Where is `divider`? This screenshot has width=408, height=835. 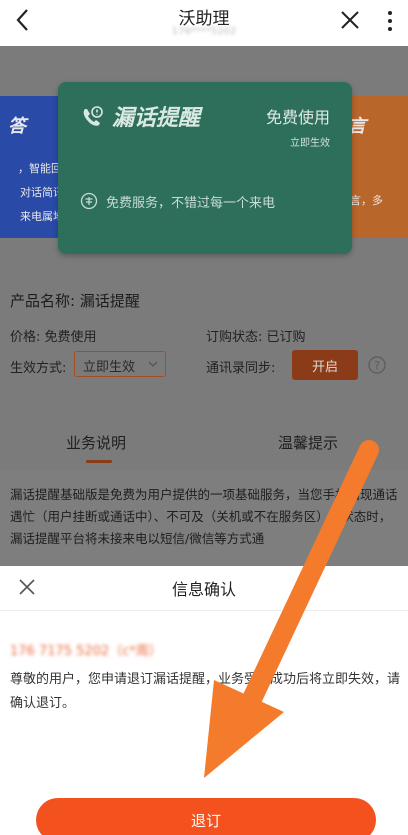
divider is located at coordinates (204, 610).